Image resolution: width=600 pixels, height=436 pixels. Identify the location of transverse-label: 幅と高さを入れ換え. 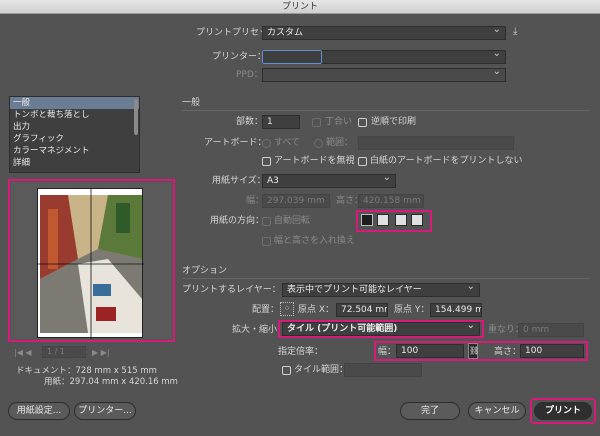
(315, 241).